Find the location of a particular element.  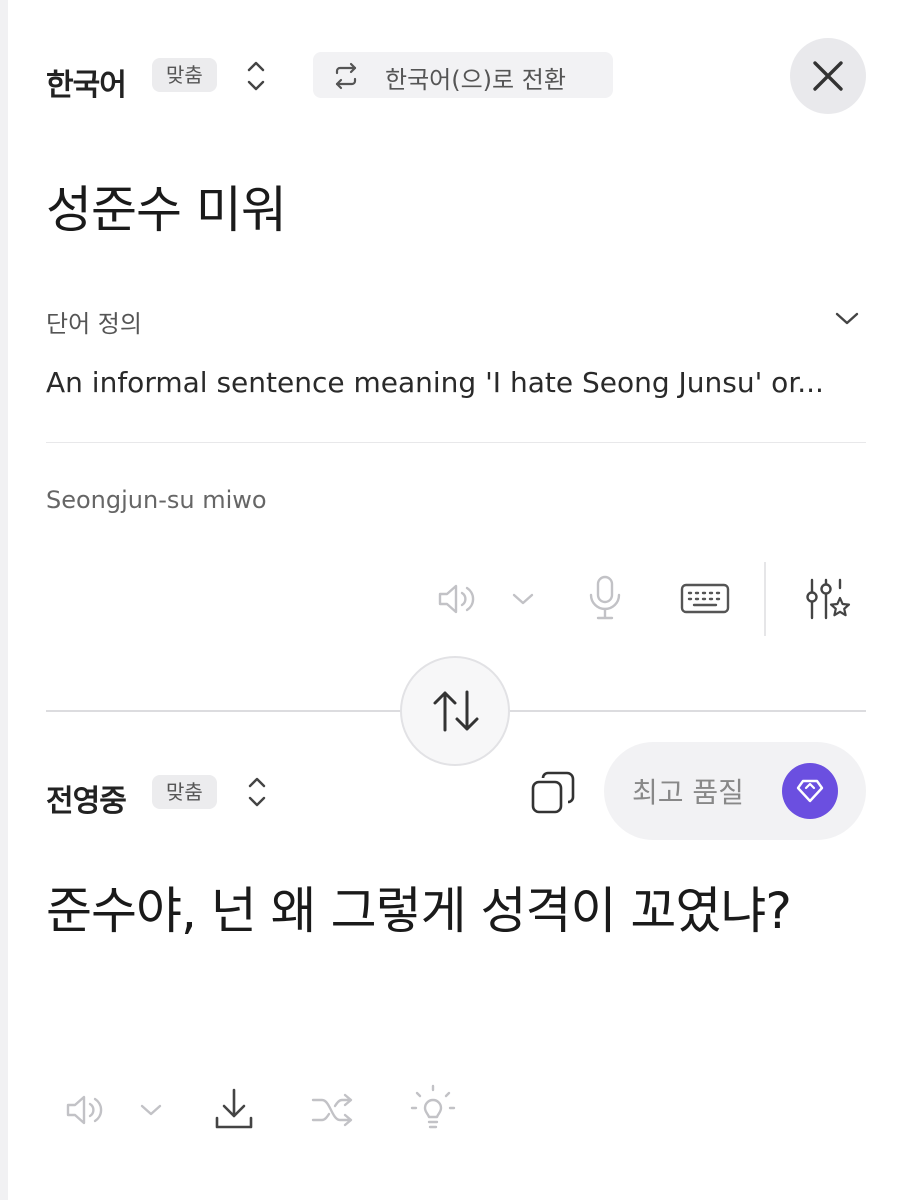

toolbar-separator is located at coordinates (765, 599).